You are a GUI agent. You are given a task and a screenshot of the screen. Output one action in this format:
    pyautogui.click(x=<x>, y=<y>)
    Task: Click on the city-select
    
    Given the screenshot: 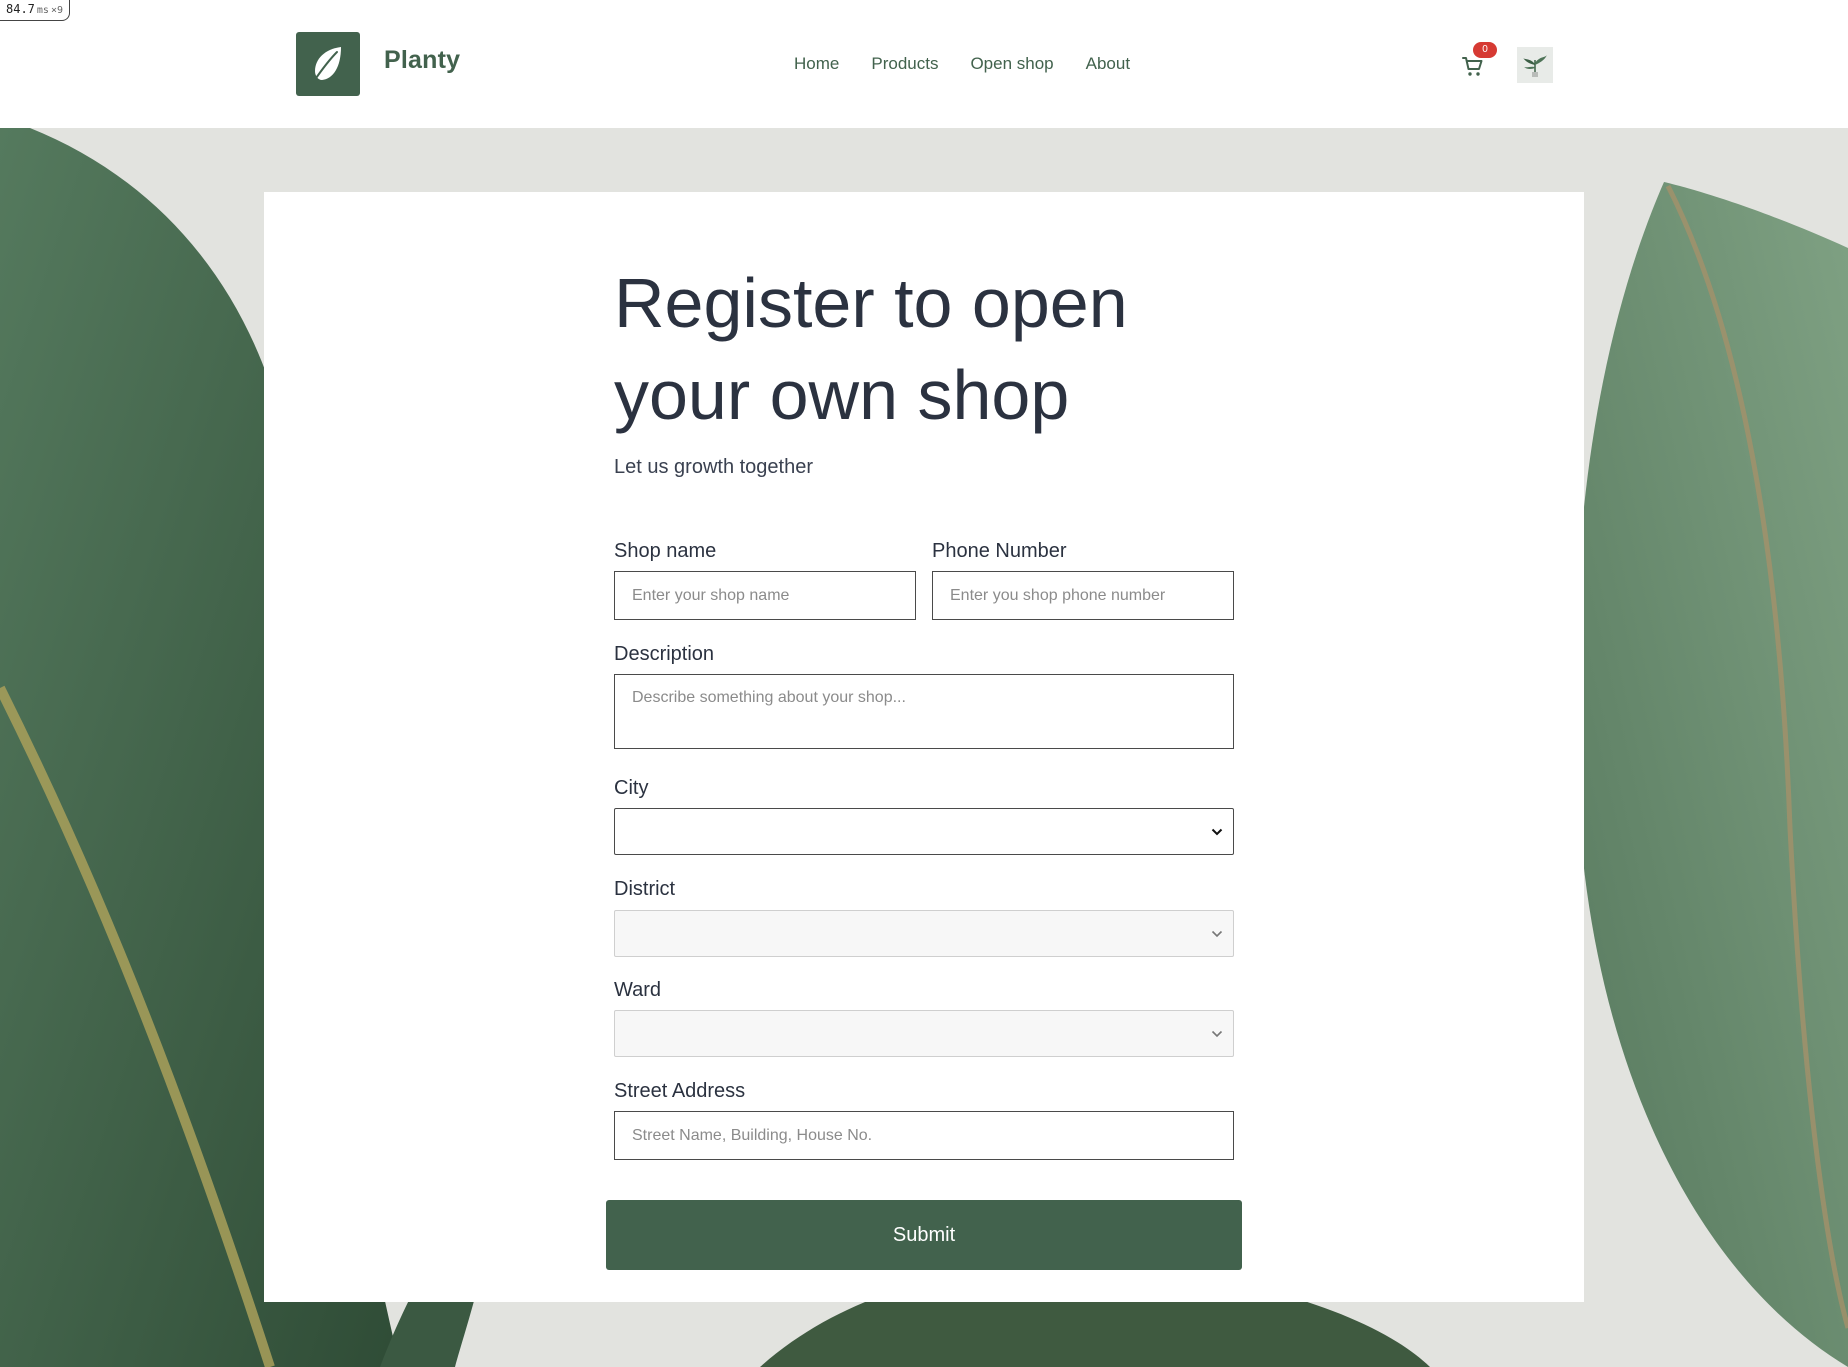 What is the action you would take?
    pyautogui.click(x=924, y=831)
    